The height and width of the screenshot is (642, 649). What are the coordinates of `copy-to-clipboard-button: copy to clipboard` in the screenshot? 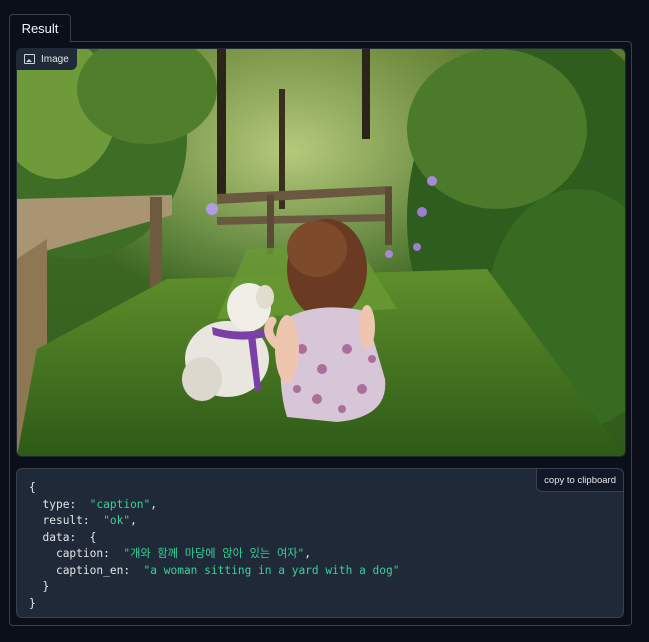 It's located at (579, 480).